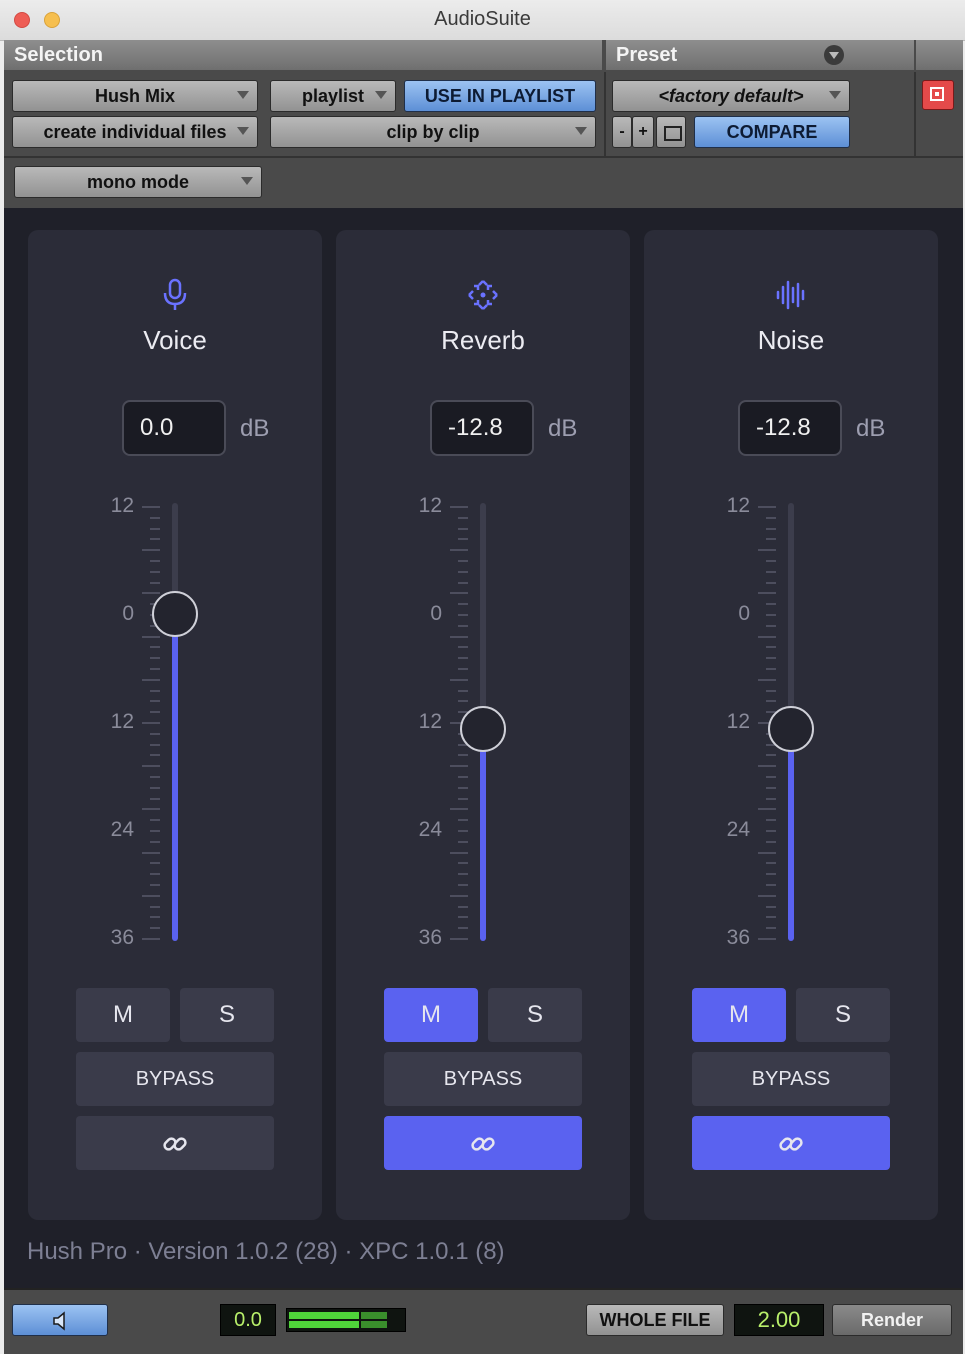 This screenshot has height=1354, width=965. Describe the element at coordinates (174, 428) in the screenshot. I see `gain-value-field: 0.0` at that location.